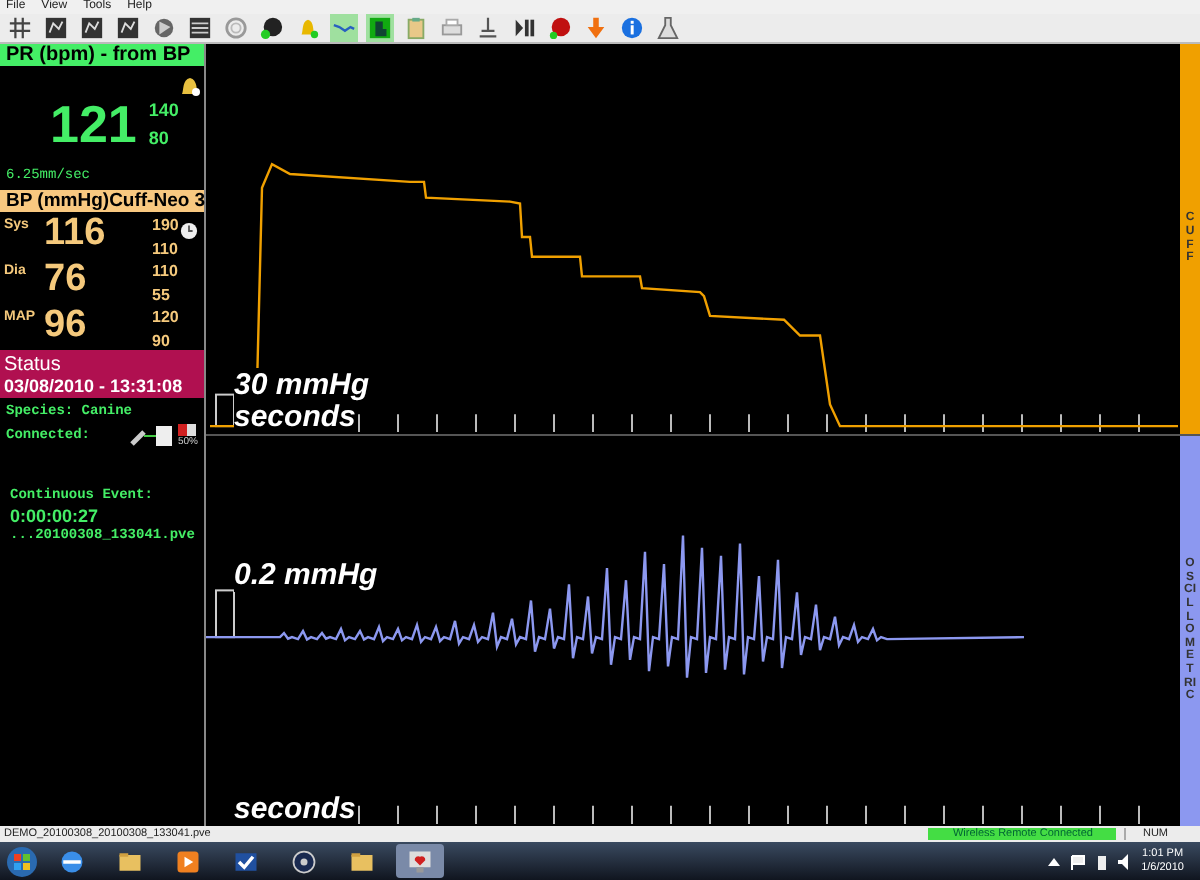 This screenshot has width=1200, height=880. What do you see at coordinates (189, 231) in the screenshot?
I see `clock-icon` at bounding box center [189, 231].